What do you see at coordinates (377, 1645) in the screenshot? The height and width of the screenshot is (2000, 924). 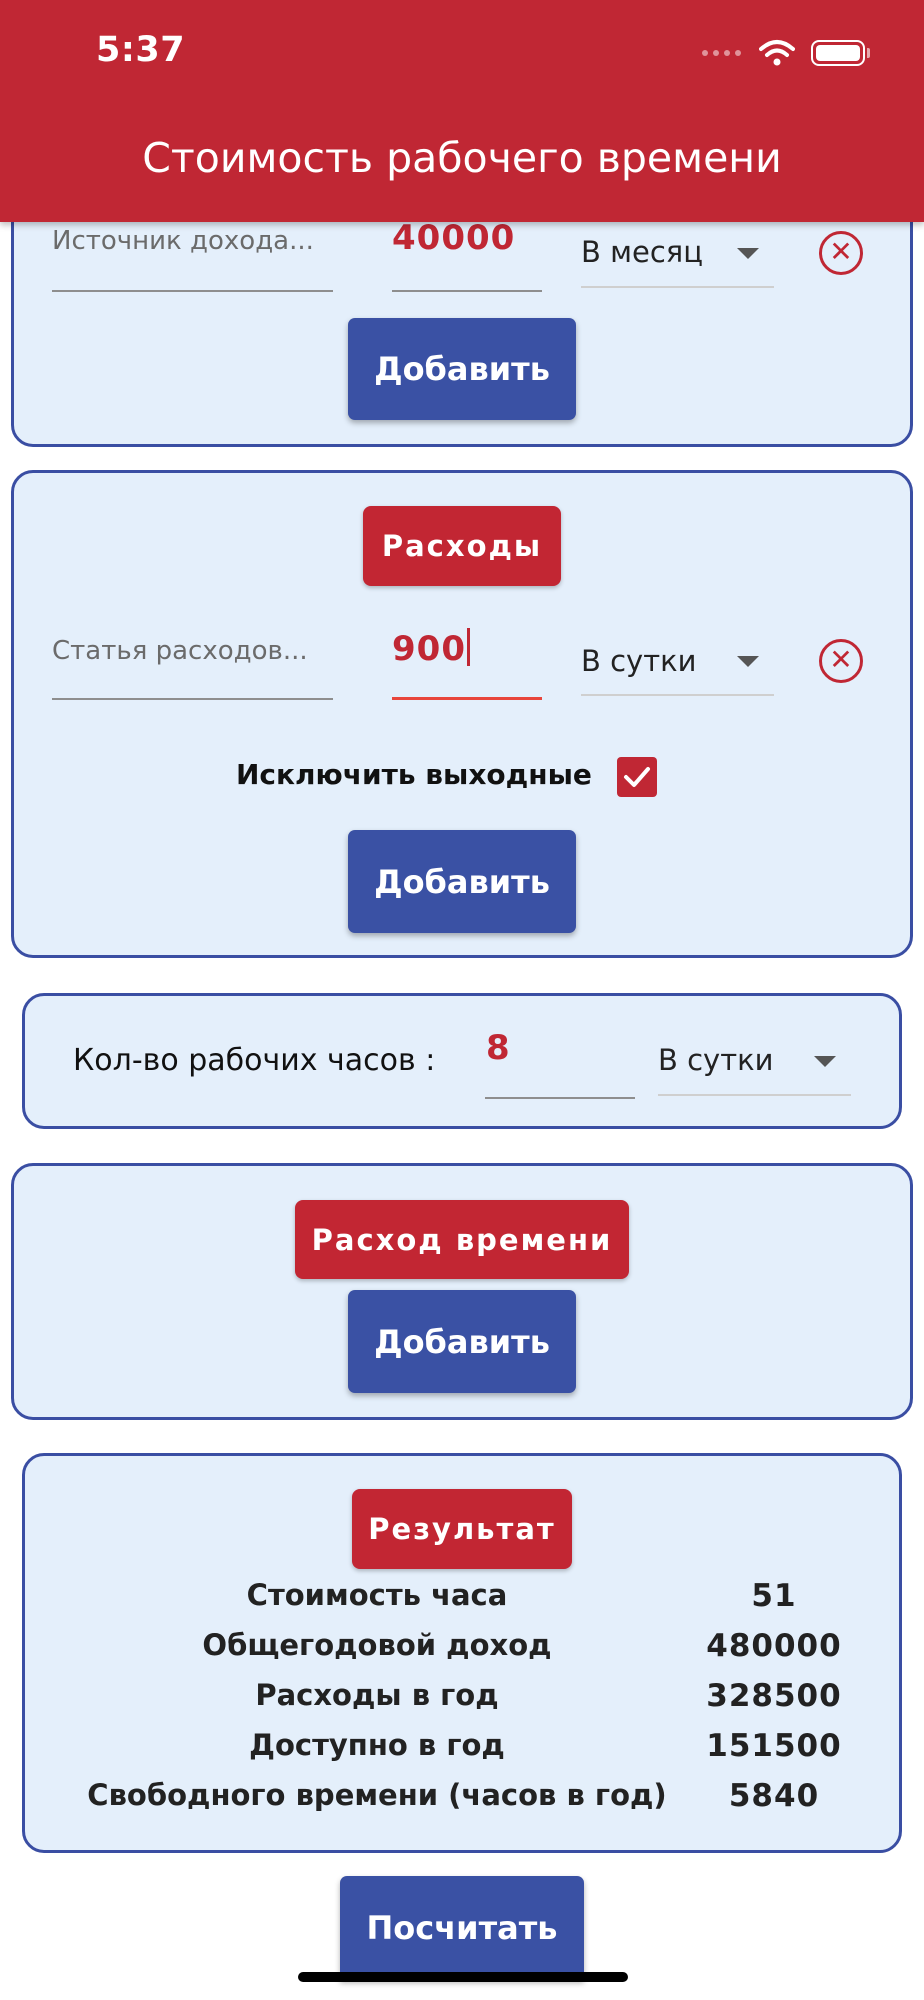 I see `result-label: Общегодовой доход` at bounding box center [377, 1645].